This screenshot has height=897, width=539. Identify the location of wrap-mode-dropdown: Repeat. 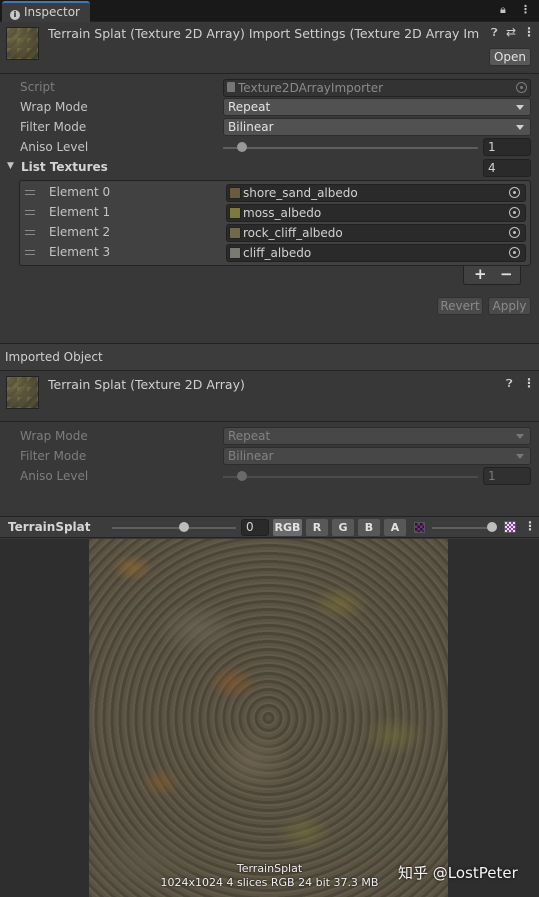
(377, 107).